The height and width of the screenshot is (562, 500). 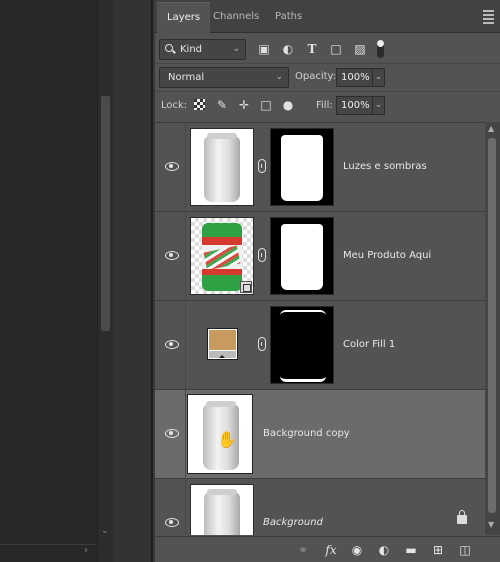 What do you see at coordinates (199, 104) in the screenshot?
I see `lock-transparency-icon` at bounding box center [199, 104].